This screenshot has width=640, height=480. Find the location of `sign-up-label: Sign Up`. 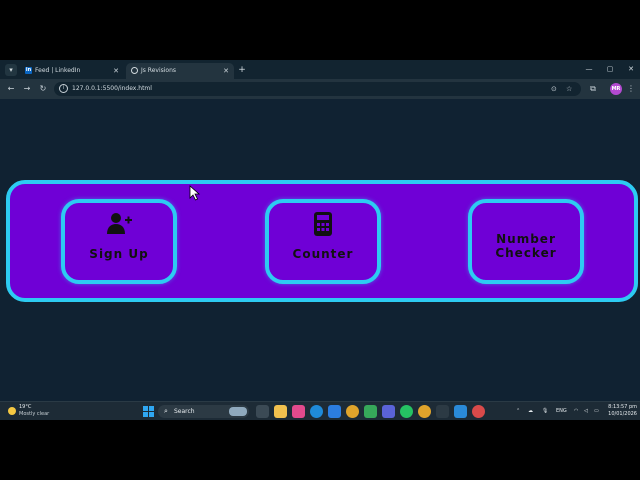

sign-up-label: Sign Up is located at coordinates (119, 254).